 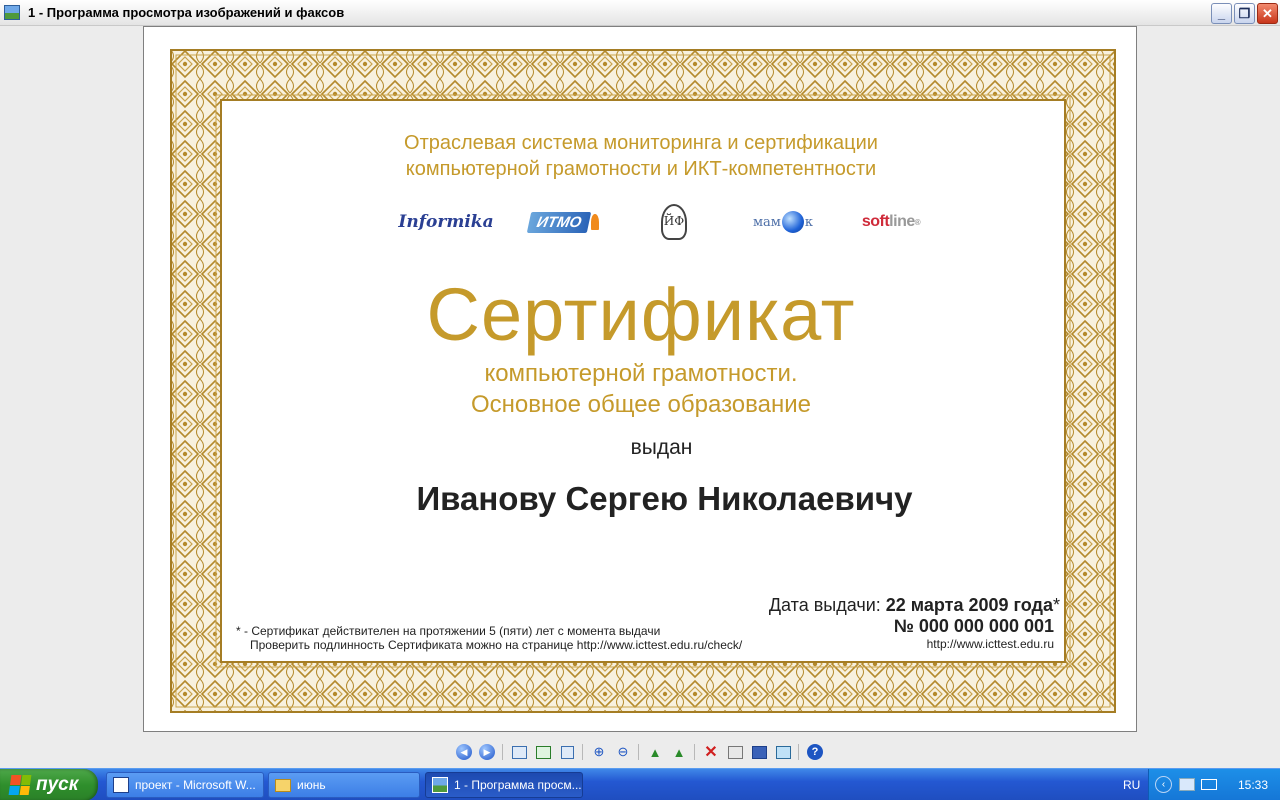 What do you see at coordinates (664, 498) in the screenshot?
I see `holder-name: Иванову Сергею Николаевичу` at bounding box center [664, 498].